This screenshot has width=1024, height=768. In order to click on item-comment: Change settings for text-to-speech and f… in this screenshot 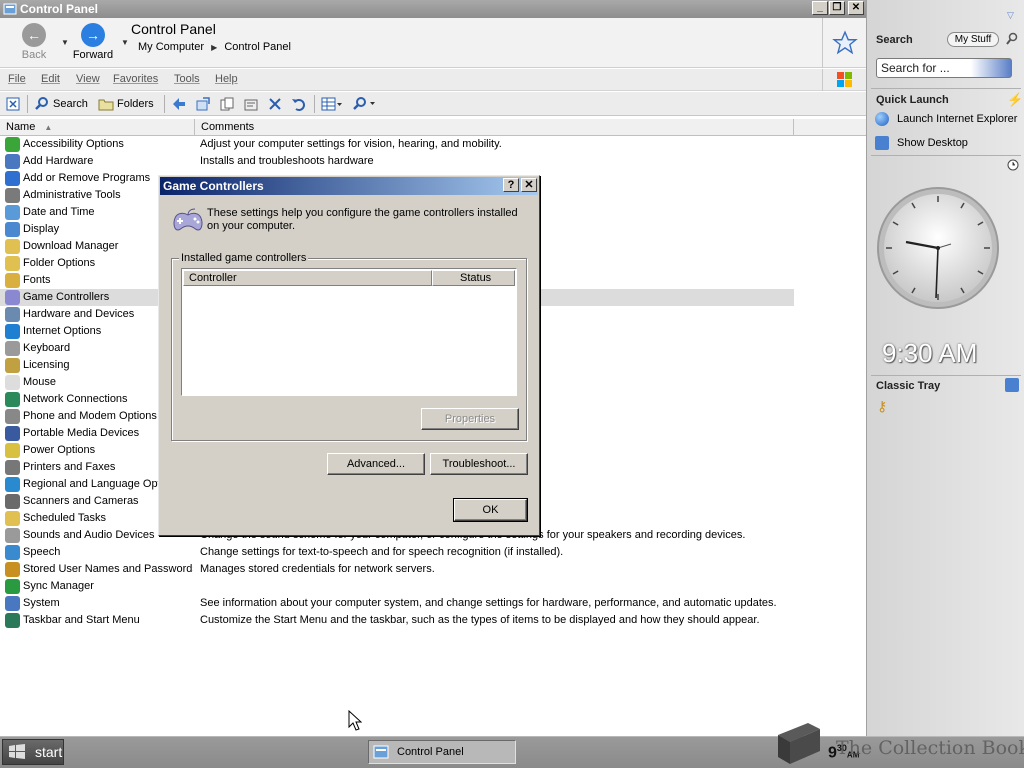, I will do `click(382, 552)`.